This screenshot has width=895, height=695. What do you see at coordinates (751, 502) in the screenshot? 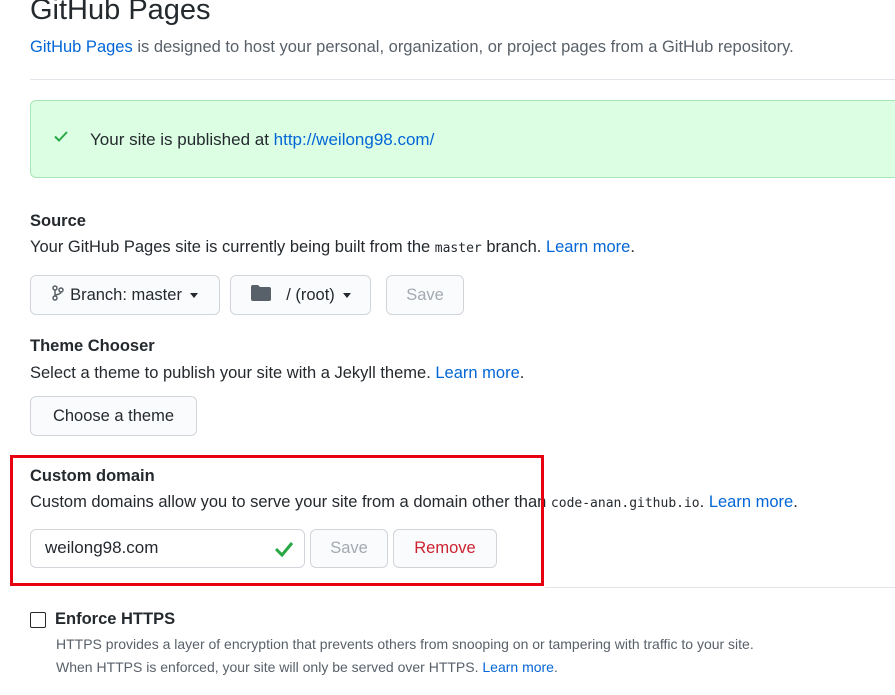
I see `custom-domain-learn-more-link: Learn more` at bounding box center [751, 502].